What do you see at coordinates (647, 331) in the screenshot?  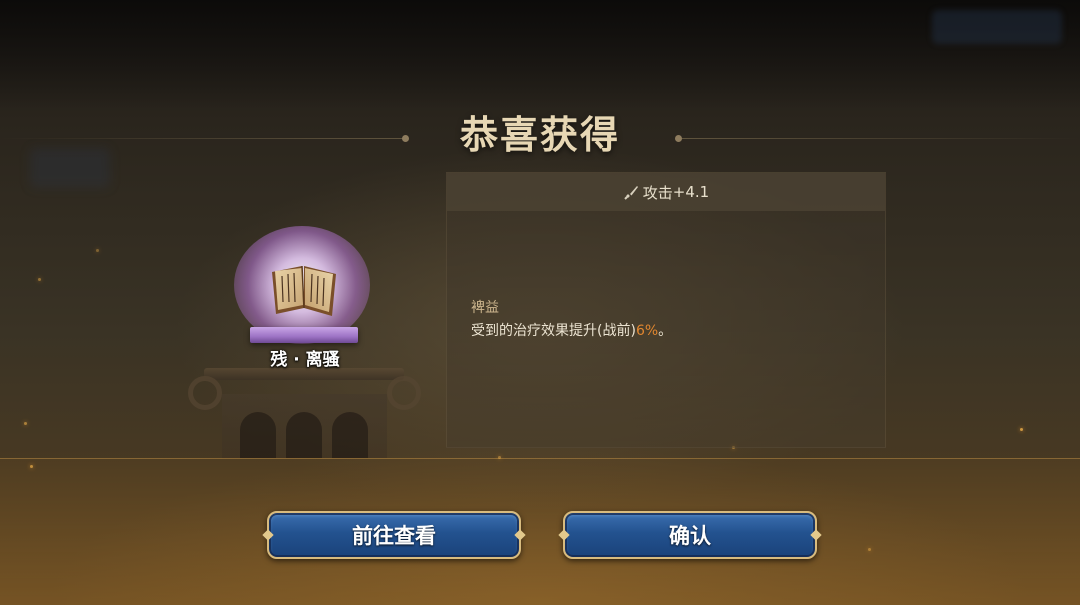 I see `effect-value: 6%` at bounding box center [647, 331].